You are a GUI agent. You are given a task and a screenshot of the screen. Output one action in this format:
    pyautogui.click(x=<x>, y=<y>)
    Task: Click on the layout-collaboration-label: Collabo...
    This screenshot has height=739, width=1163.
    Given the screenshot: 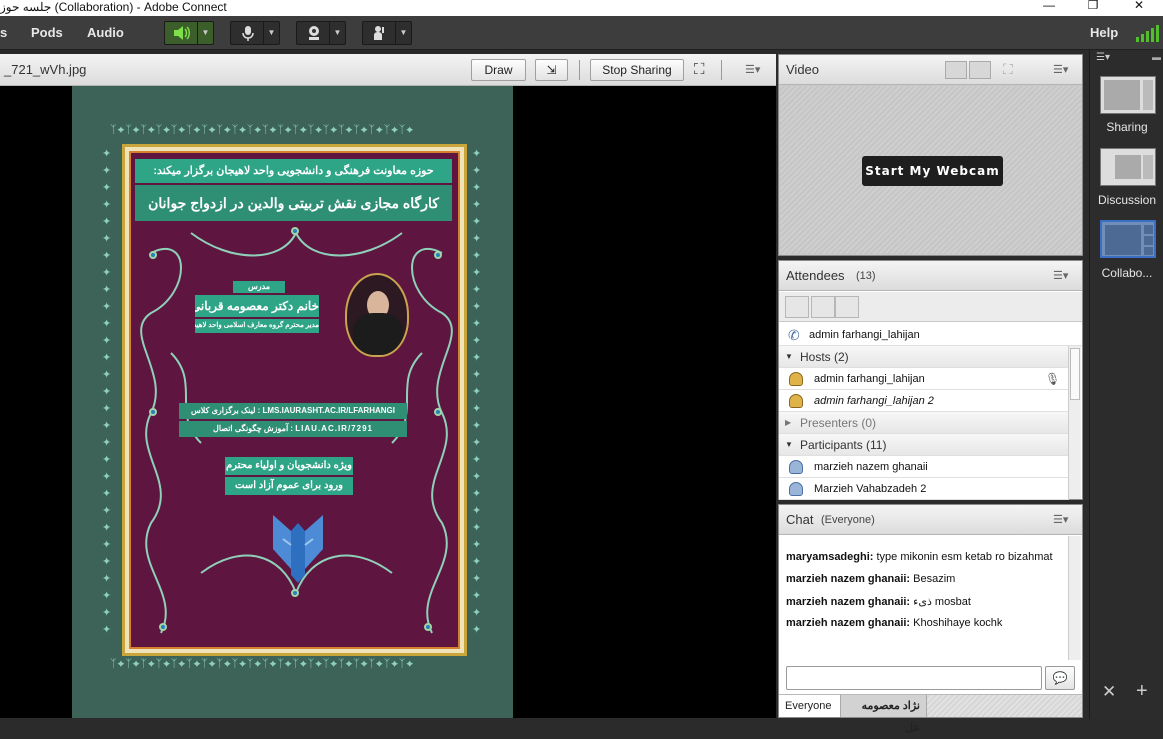 What is the action you would take?
    pyautogui.click(x=1127, y=273)
    